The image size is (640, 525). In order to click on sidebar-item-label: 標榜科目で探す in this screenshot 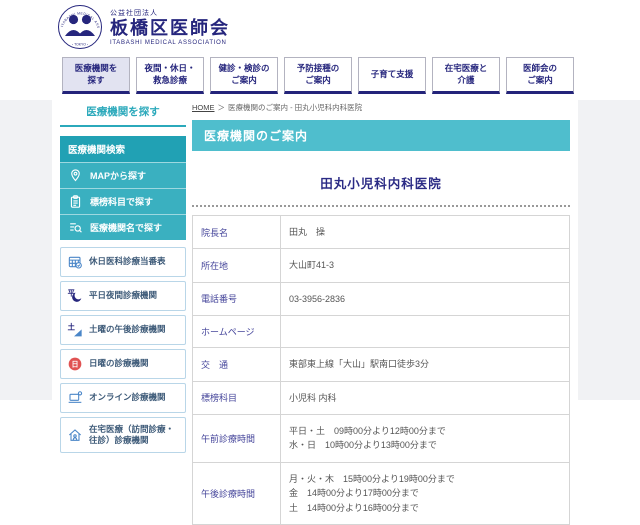, I will do `click(122, 202)`.